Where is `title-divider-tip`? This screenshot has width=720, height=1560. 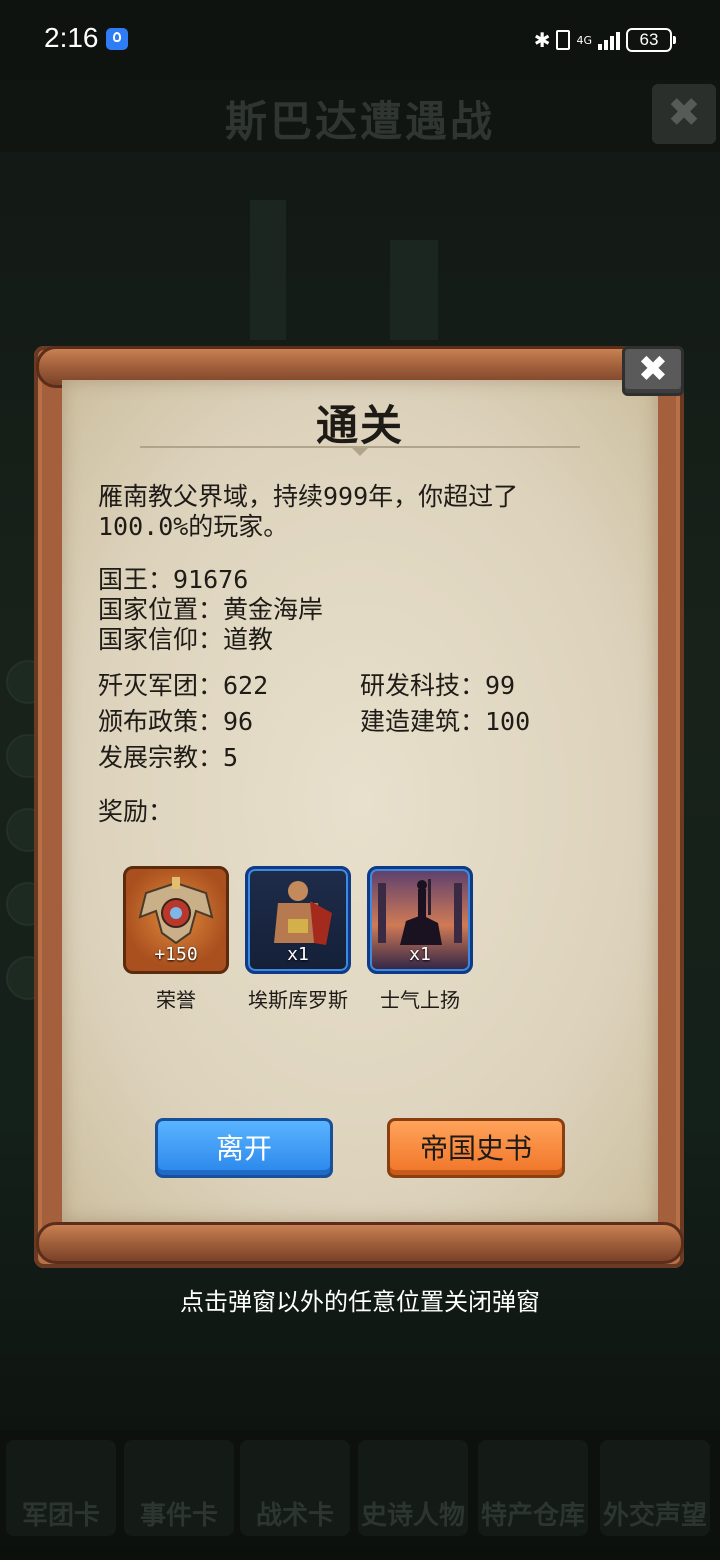 title-divider-tip is located at coordinates (360, 451).